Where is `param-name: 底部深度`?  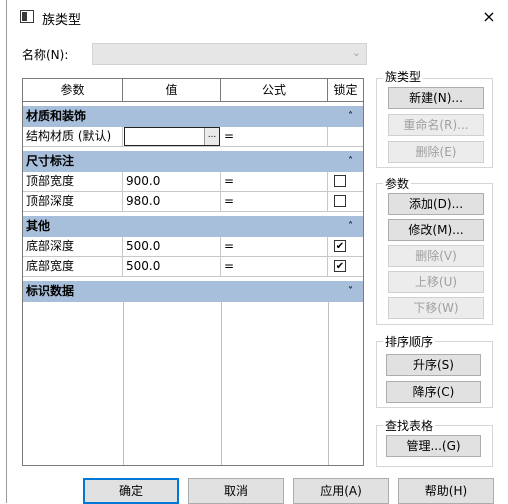 param-name: 底部深度 is located at coordinates (73, 247).